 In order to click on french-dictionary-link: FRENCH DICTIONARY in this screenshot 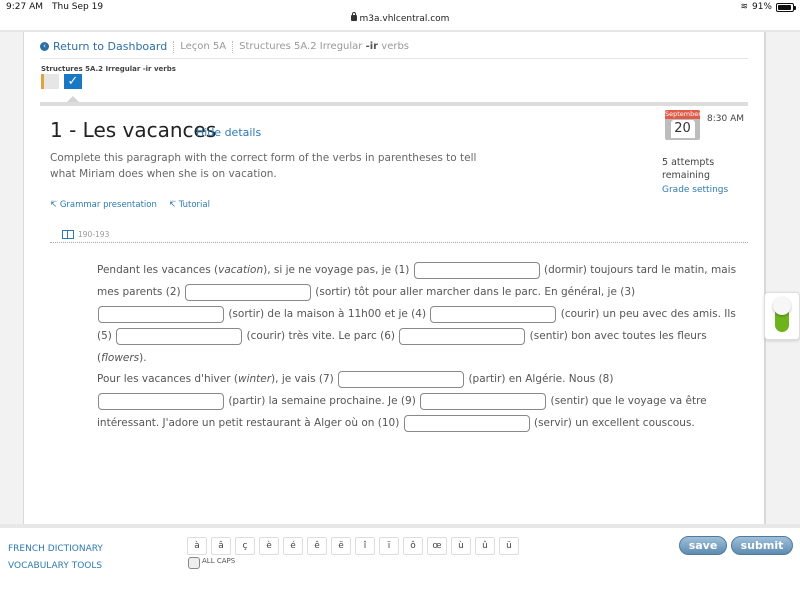, I will do `click(55, 549)`.